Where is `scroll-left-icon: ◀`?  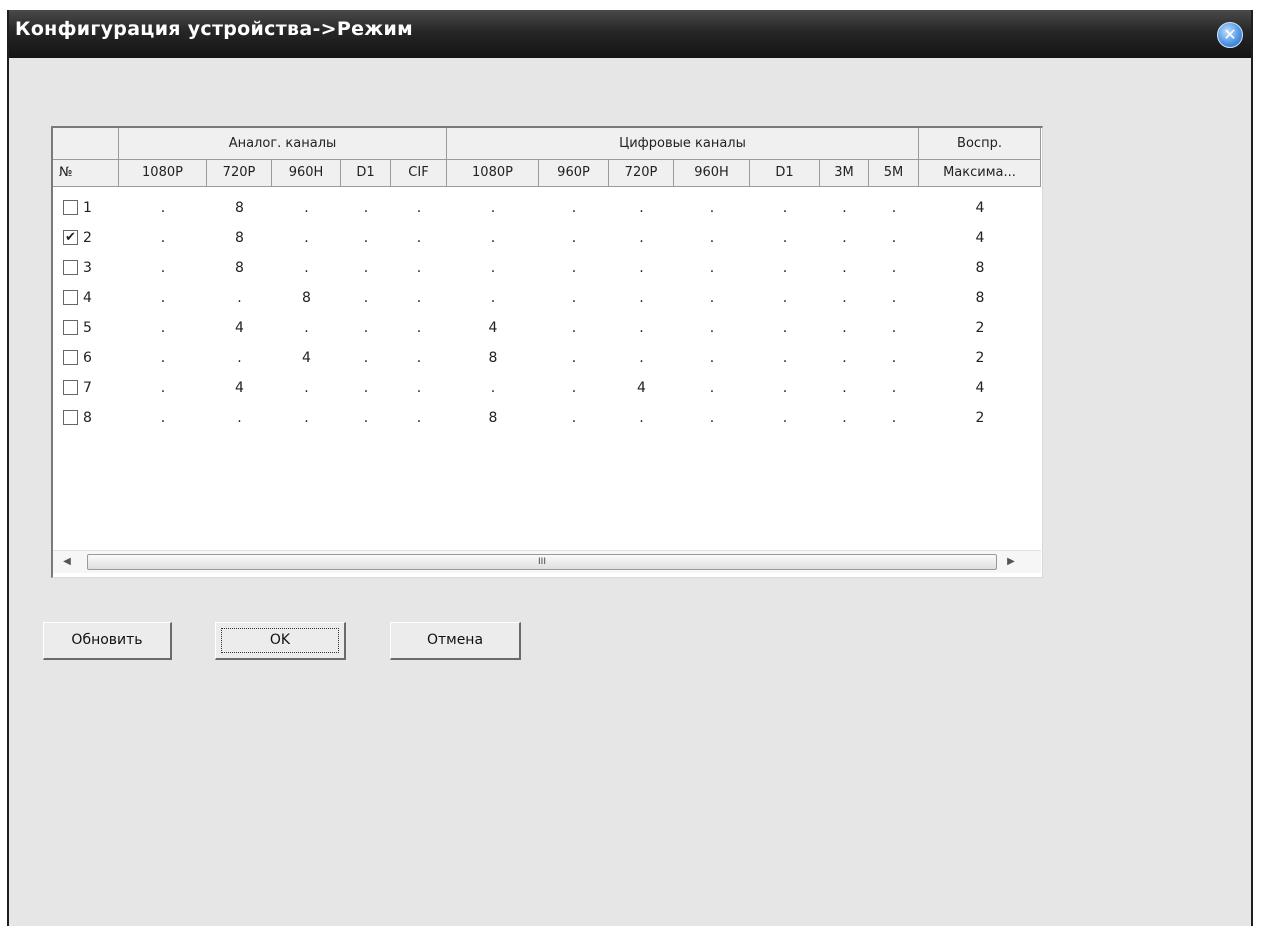 scroll-left-icon: ◀ is located at coordinates (67, 562).